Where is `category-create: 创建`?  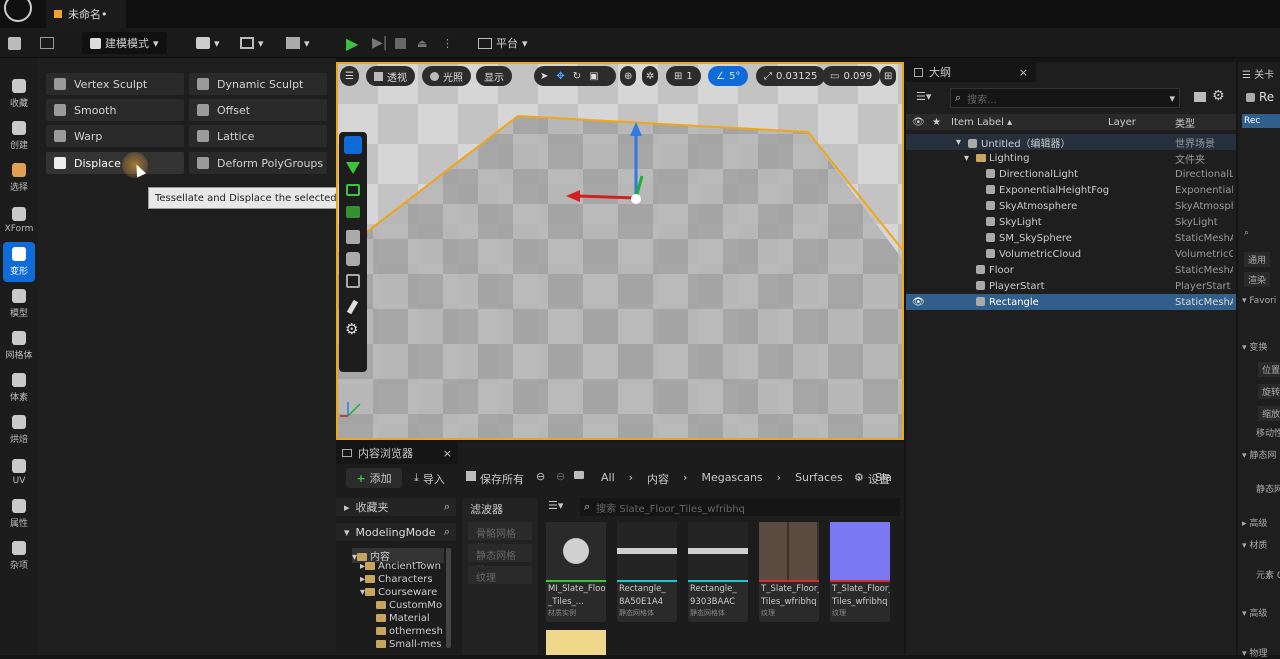 category-create: 创建 is located at coordinates (19, 136).